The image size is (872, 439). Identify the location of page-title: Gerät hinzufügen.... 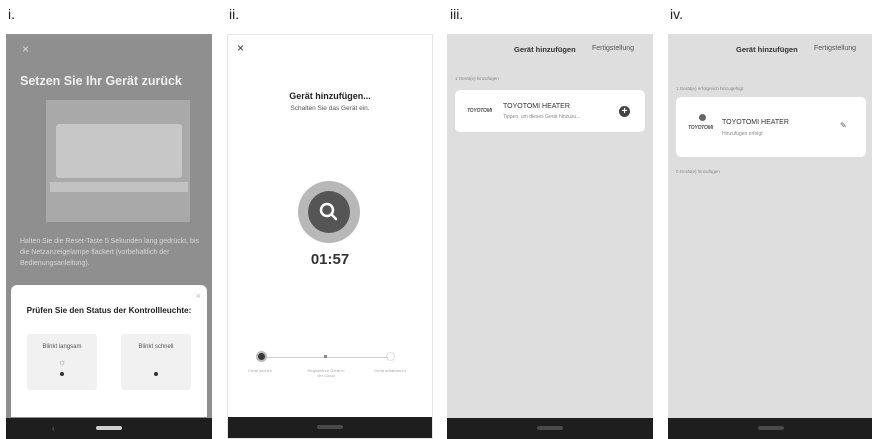
(330, 96).